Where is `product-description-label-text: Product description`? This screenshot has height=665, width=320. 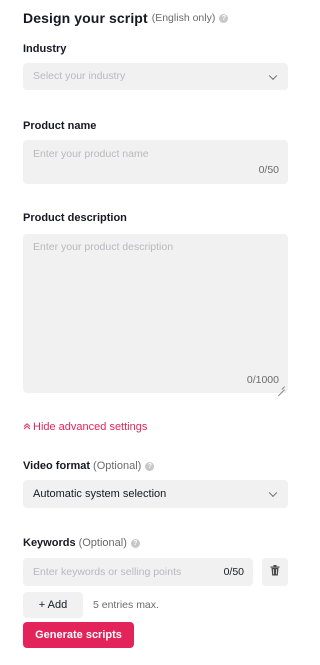
product-description-label-text: Product description is located at coordinates (75, 218).